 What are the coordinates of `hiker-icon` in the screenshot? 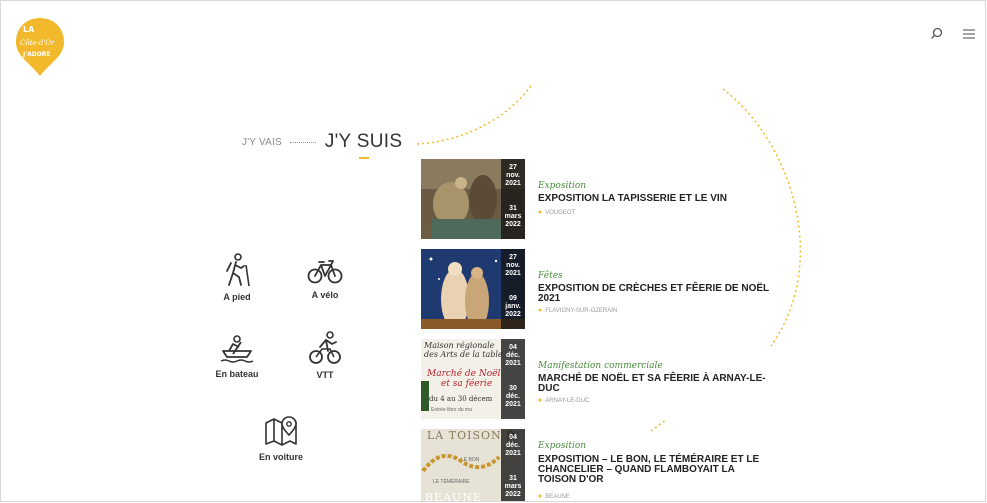 It's located at (238, 270).